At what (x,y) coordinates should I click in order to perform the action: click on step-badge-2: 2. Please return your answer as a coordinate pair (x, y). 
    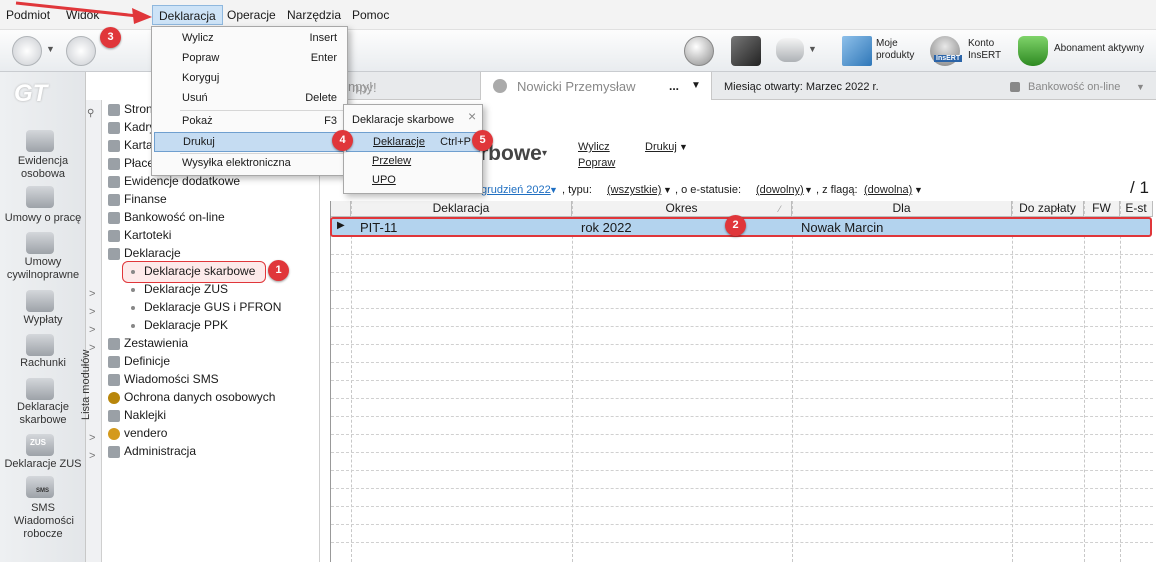
    Looking at the image, I should click on (735, 225).